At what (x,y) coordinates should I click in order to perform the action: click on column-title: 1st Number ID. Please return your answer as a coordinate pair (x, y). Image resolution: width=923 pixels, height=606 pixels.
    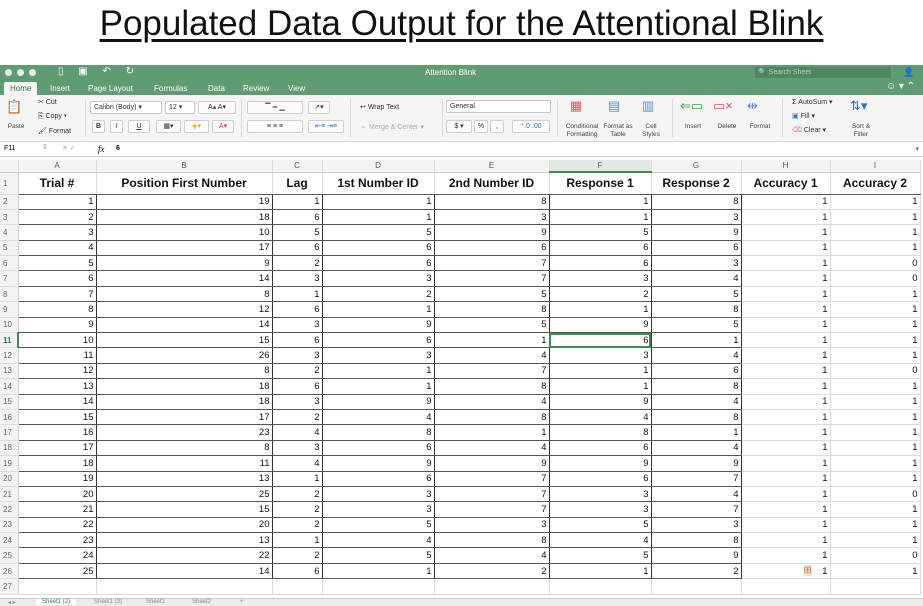
    Looking at the image, I should click on (378, 183).